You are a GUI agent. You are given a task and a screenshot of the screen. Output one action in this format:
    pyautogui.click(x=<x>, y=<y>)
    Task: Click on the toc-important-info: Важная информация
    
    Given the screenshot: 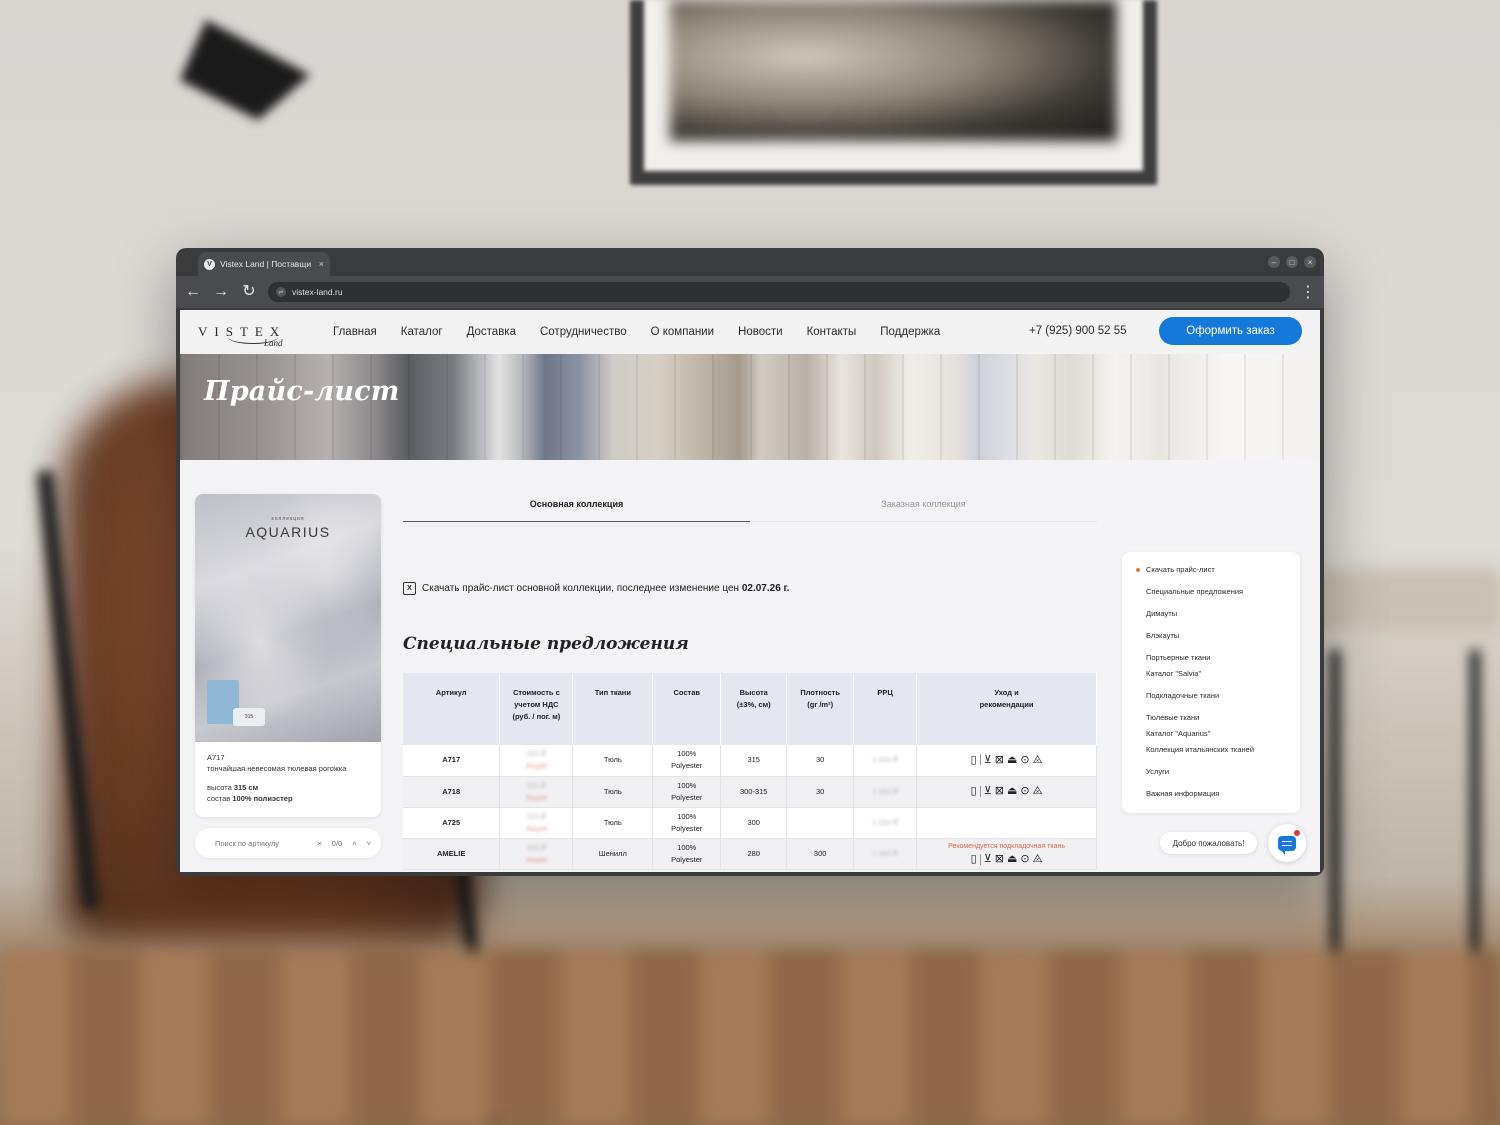 What is the action you would take?
    pyautogui.click(x=1211, y=794)
    